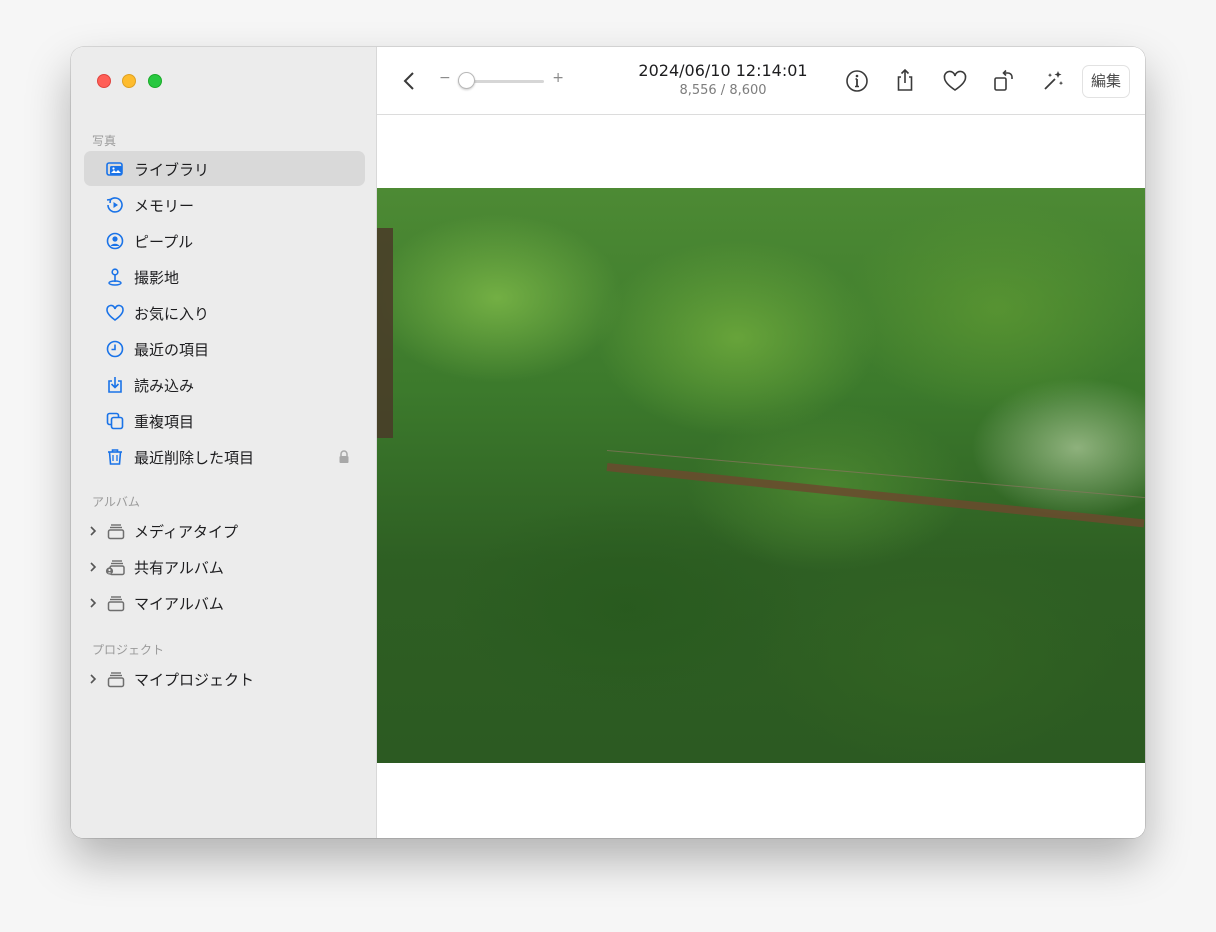 Image resolution: width=1216 pixels, height=932 pixels. I want to click on zoom-out-label: −, so click(445, 78).